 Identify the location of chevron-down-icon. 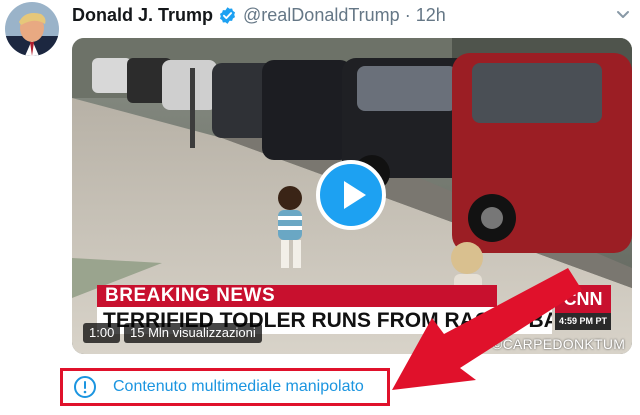
(623, 14).